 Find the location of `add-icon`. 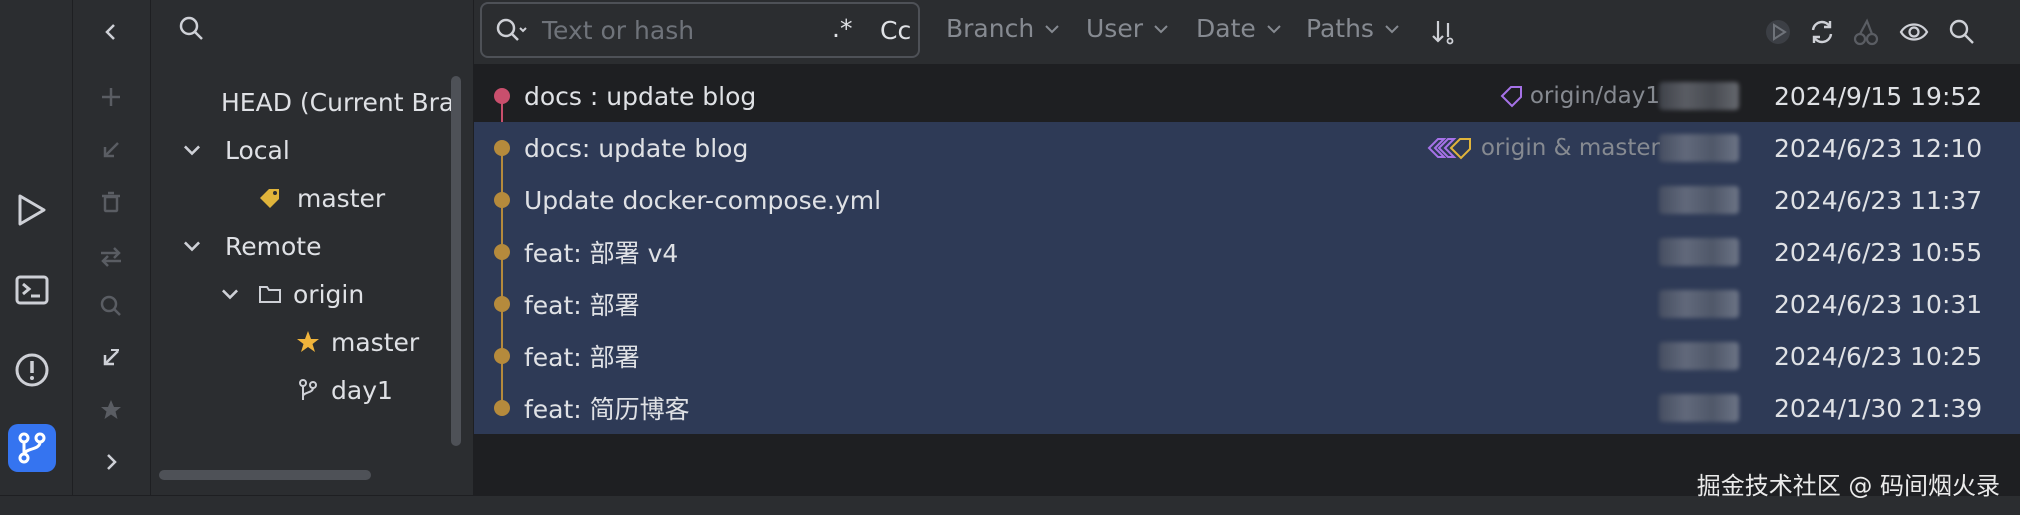

add-icon is located at coordinates (111, 97).